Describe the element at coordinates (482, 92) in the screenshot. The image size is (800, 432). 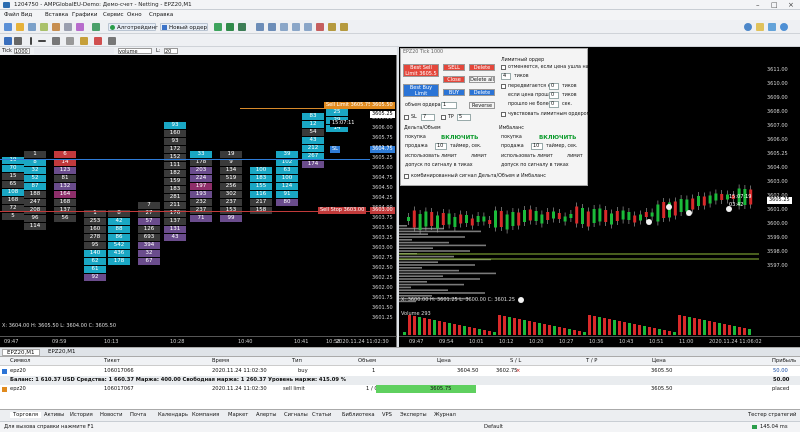
I see `delete-buy-button: Delete` at that location.